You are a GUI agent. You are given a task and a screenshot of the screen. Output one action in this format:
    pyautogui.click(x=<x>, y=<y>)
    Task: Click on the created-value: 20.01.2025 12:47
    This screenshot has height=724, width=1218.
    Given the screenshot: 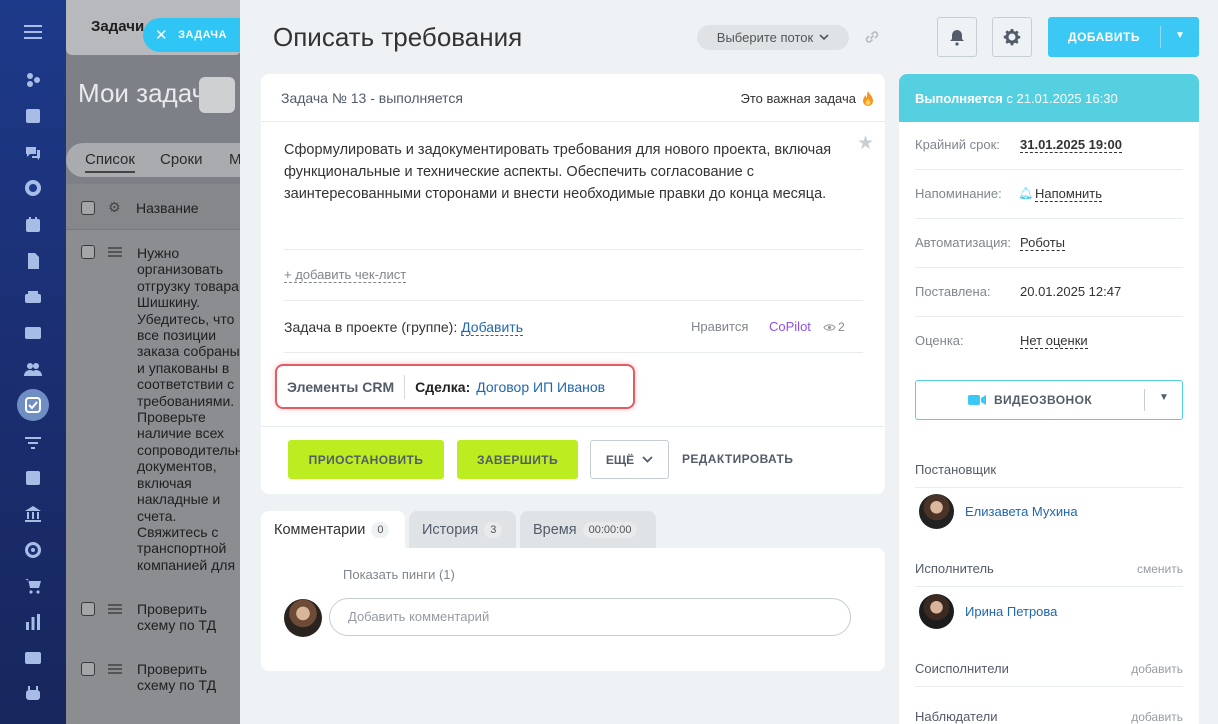 What is the action you would take?
    pyautogui.click(x=1071, y=291)
    